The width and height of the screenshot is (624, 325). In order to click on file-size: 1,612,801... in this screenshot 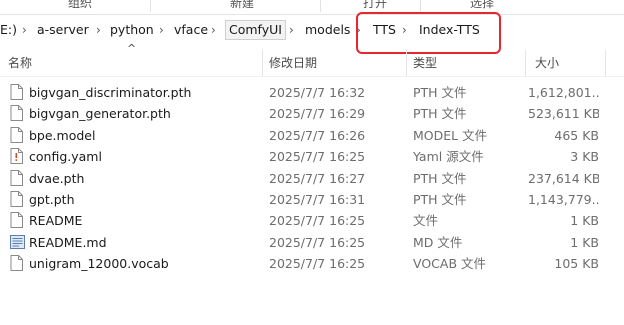, I will do `click(563, 92)`.